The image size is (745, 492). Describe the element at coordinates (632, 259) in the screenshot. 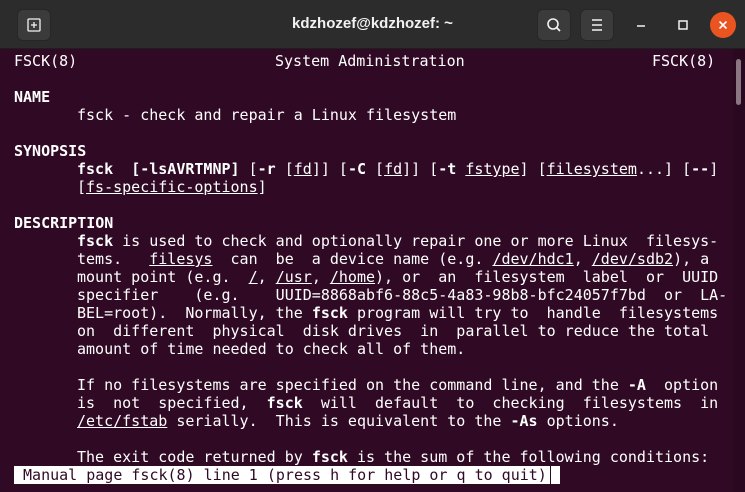

I see `underlined-term: /dev/sdb2` at that location.